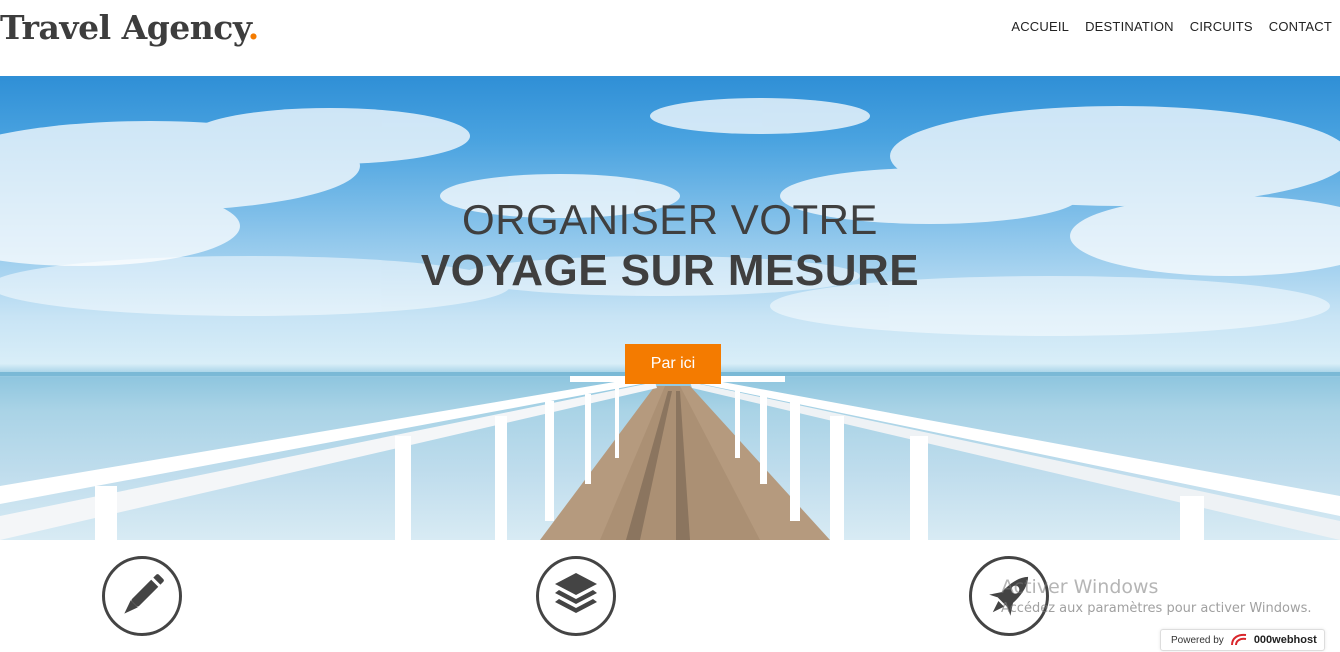 The width and height of the screenshot is (1340, 652). I want to click on pen-icon, so click(144, 594).